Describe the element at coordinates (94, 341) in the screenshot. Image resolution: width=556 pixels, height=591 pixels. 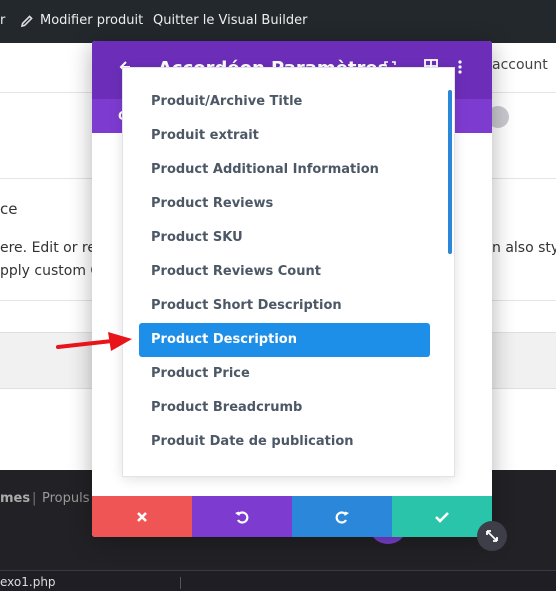
I see `annotation-arrow-icon` at that location.